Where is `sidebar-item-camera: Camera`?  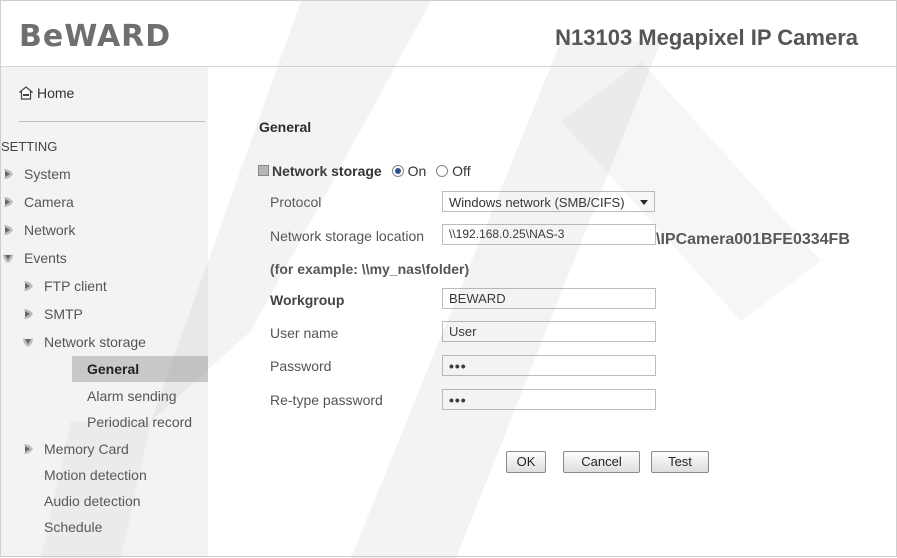 sidebar-item-camera: Camera is located at coordinates (37, 202).